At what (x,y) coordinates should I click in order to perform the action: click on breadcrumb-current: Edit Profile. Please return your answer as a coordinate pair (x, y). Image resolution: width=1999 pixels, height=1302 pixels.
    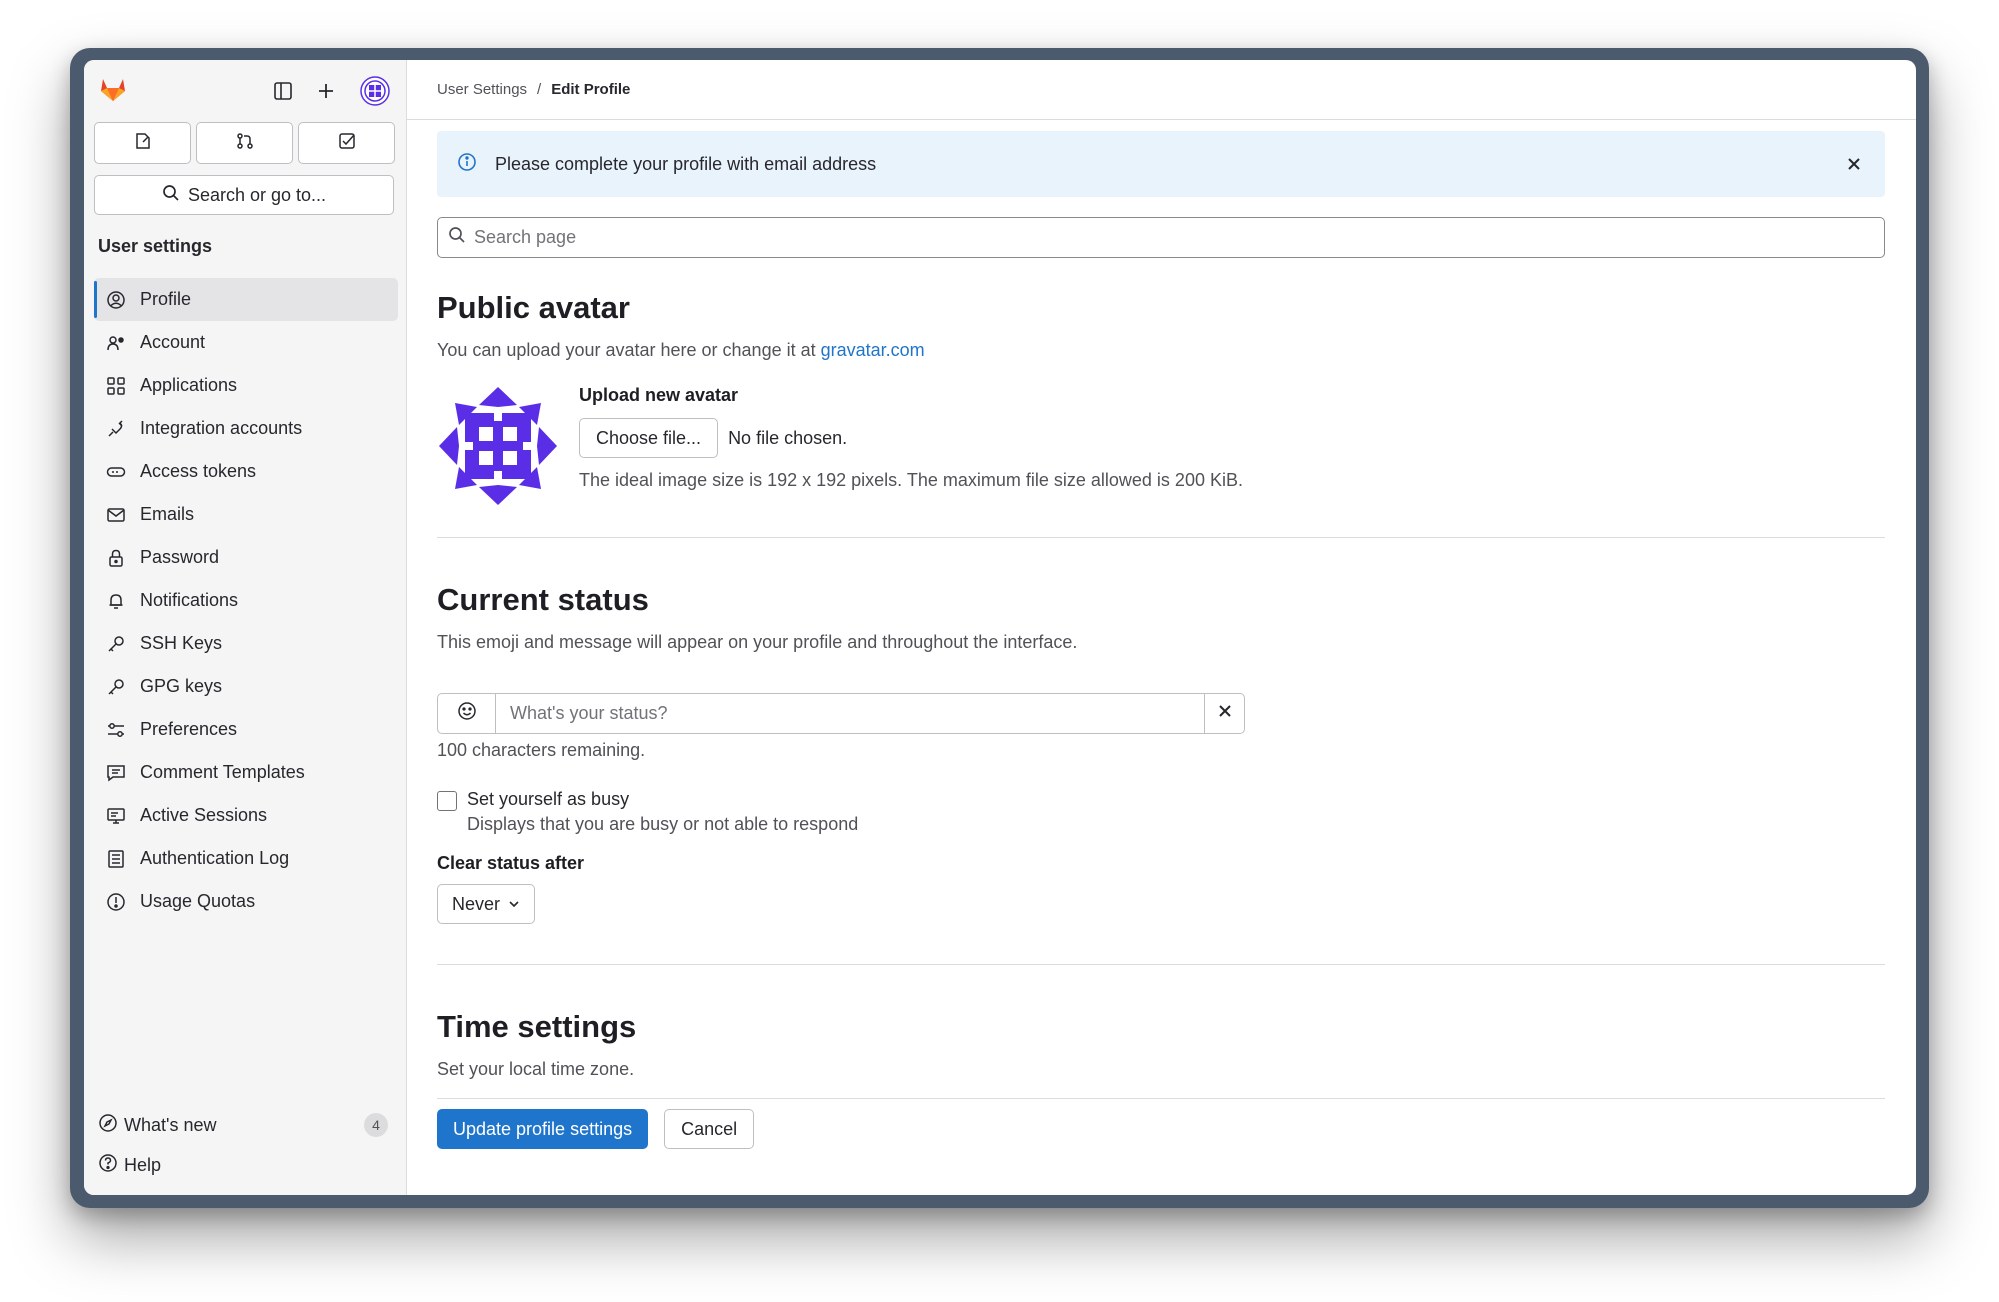
    Looking at the image, I should click on (590, 89).